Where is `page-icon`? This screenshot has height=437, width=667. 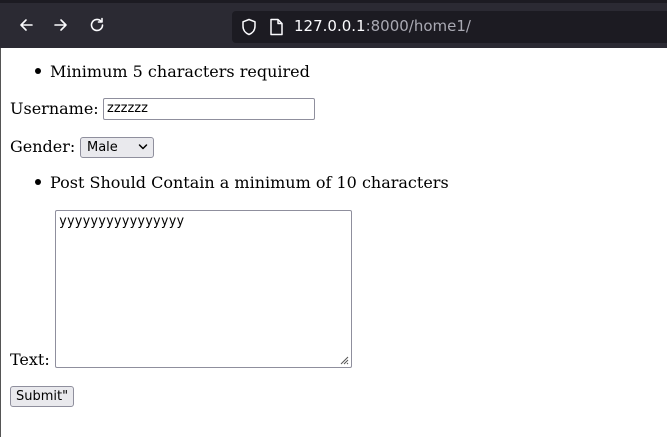
page-icon is located at coordinates (276, 27).